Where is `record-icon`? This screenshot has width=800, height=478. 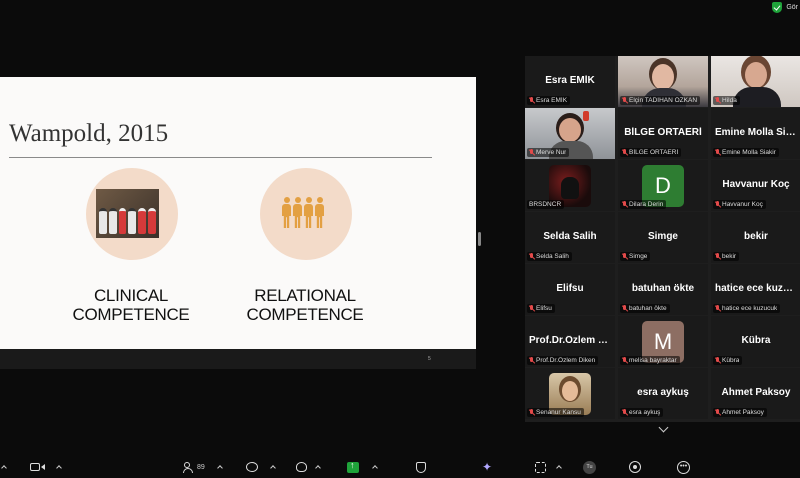 record-icon is located at coordinates (635, 467).